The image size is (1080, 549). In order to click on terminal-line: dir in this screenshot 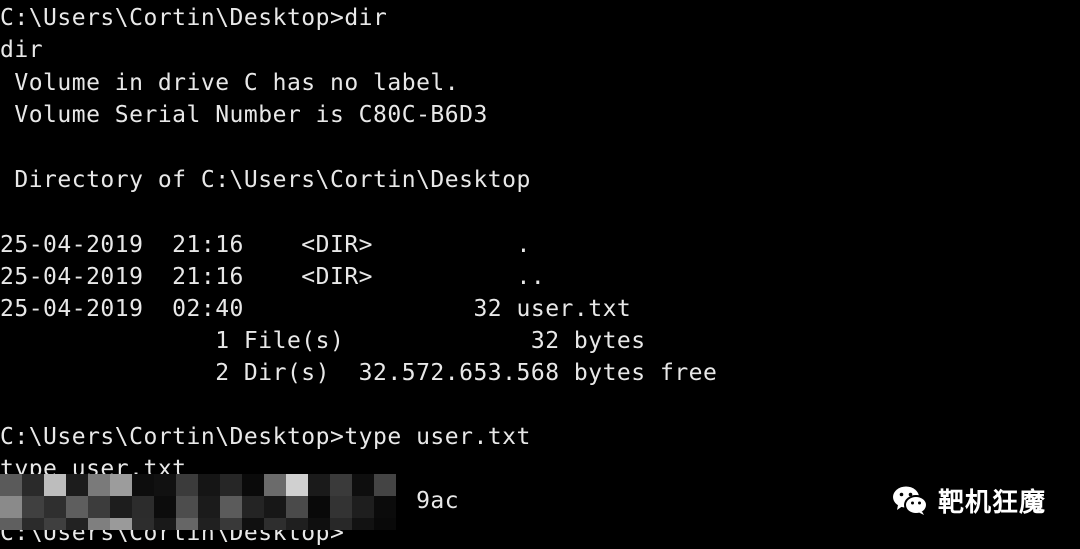, I will do `click(22, 50)`.